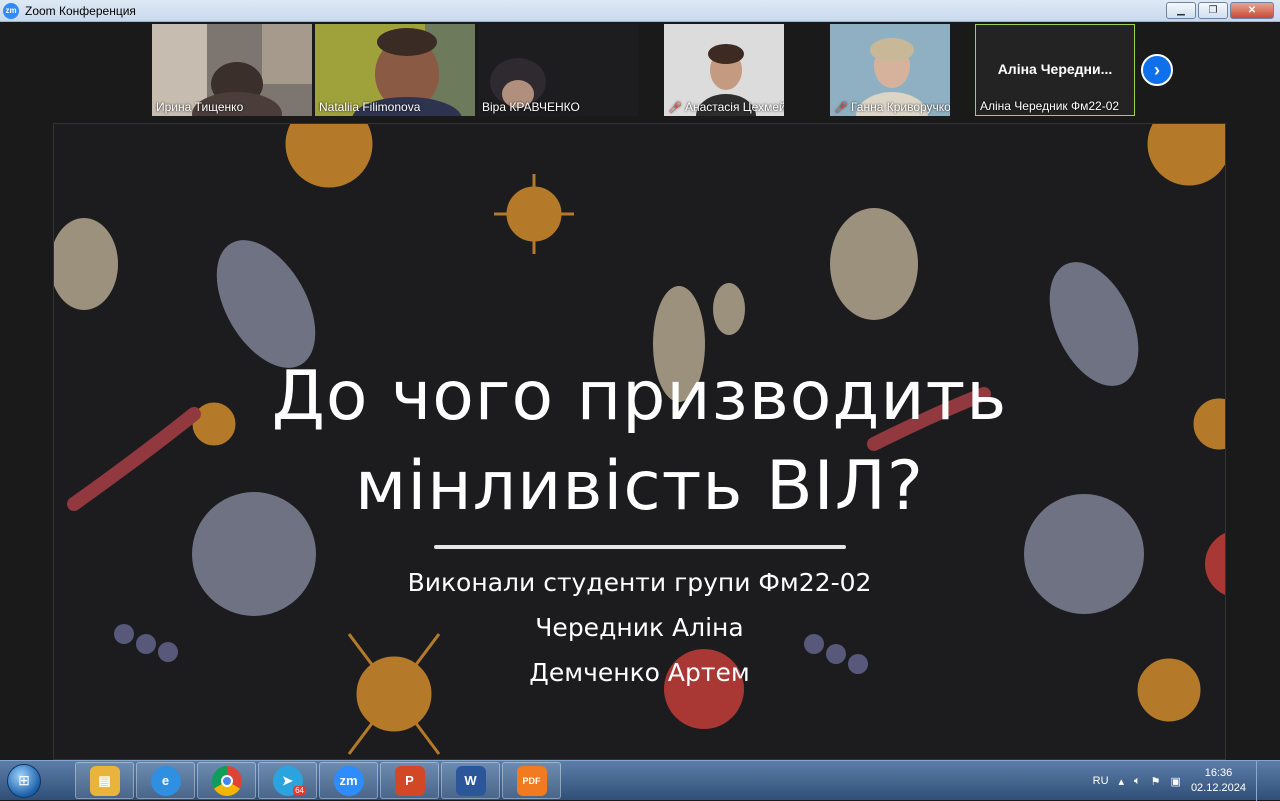 This screenshot has height=801, width=1280. I want to click on show-desktop-button, so click(1261, 781).